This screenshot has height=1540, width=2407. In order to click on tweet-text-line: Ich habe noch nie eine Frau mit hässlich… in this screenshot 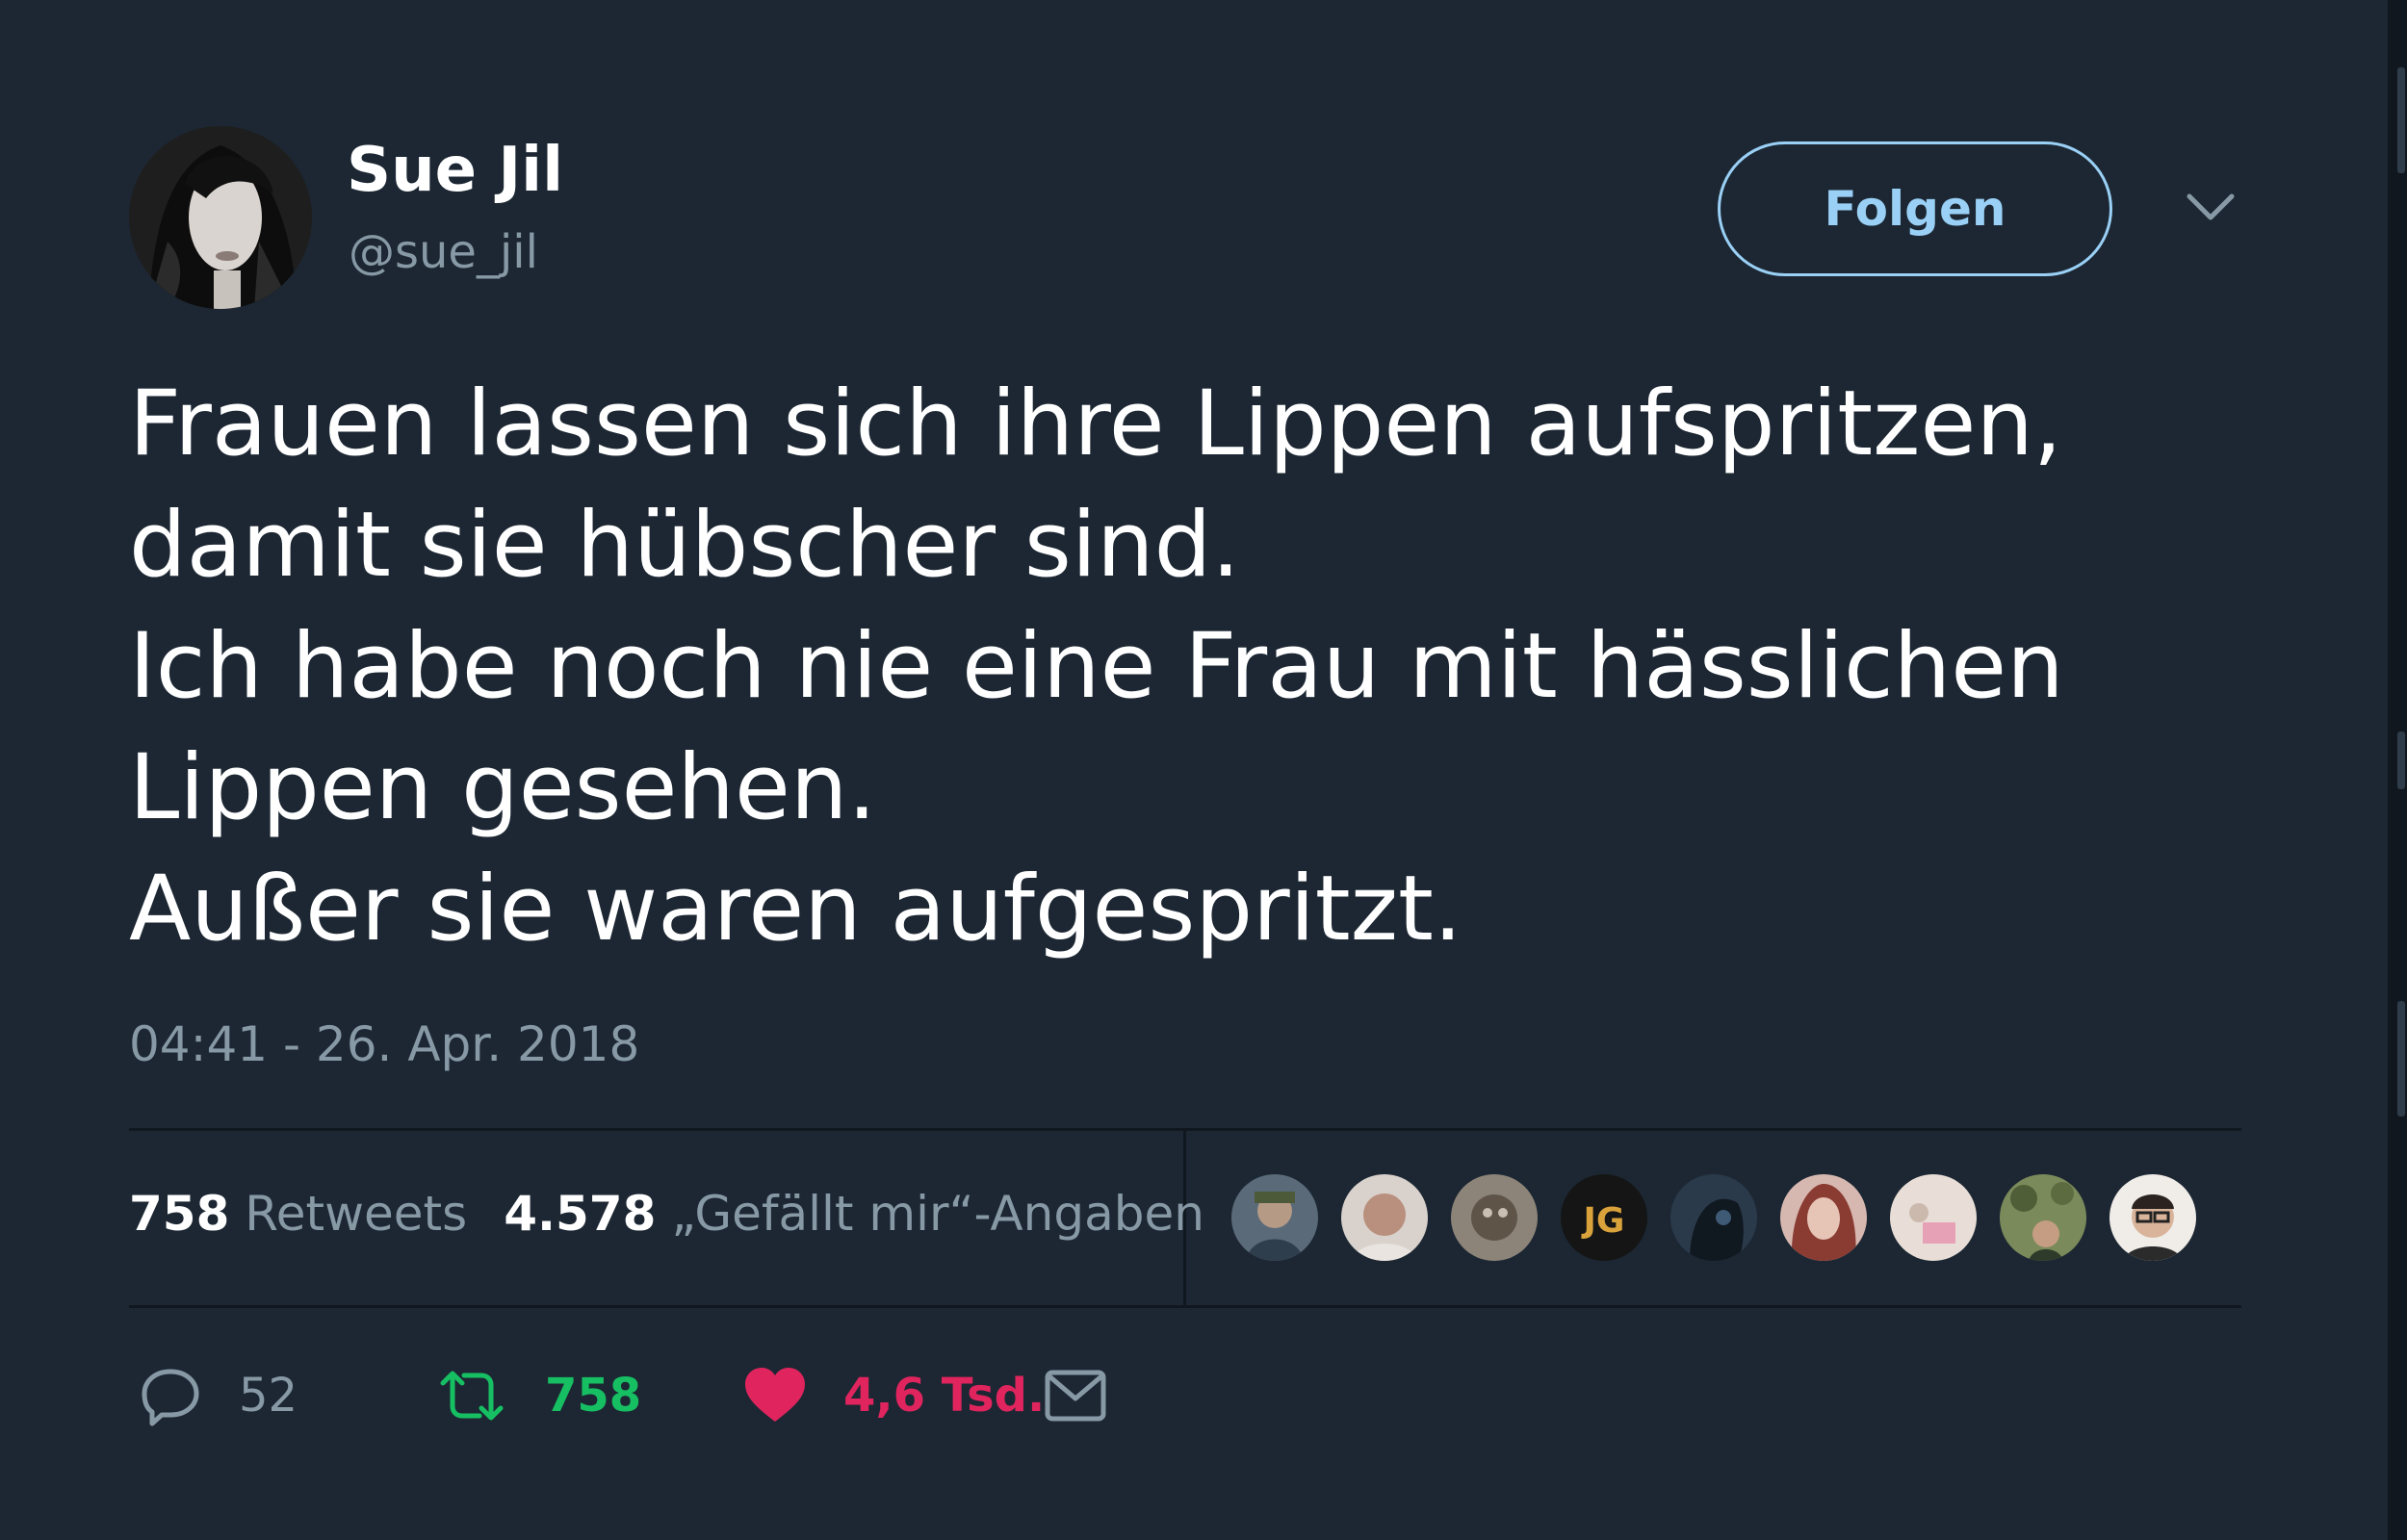, I will do `click(1096, 666)`.